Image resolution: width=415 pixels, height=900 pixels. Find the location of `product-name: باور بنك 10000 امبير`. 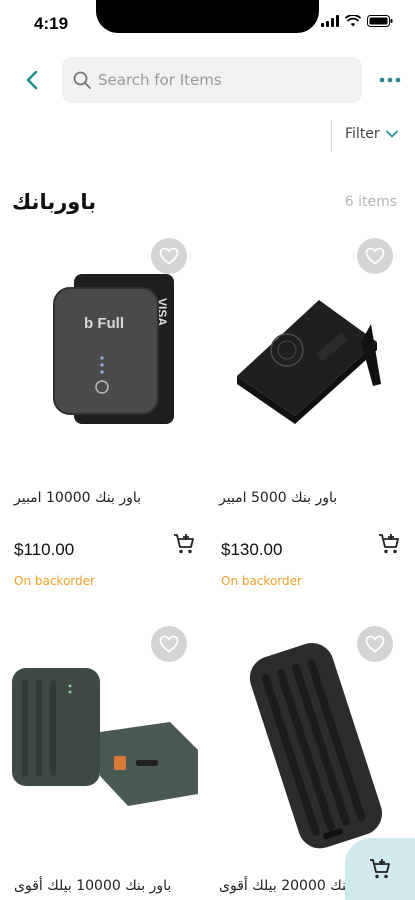

product-name: باور بنك 10000 امبير is located at coordinates (77, 498).